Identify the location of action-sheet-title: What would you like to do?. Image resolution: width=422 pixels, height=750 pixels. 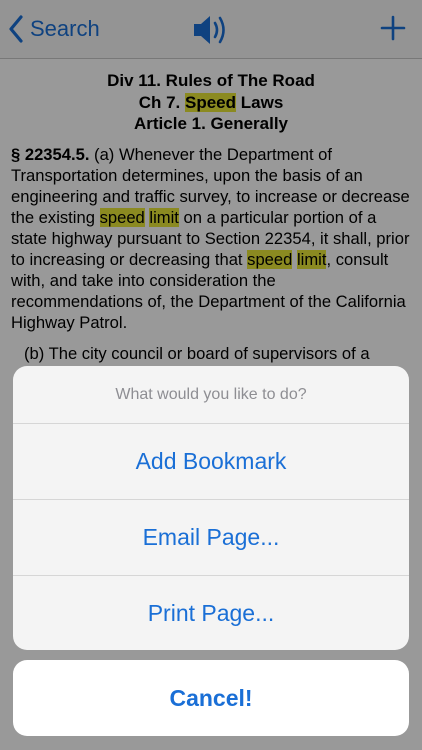
(211, 395).